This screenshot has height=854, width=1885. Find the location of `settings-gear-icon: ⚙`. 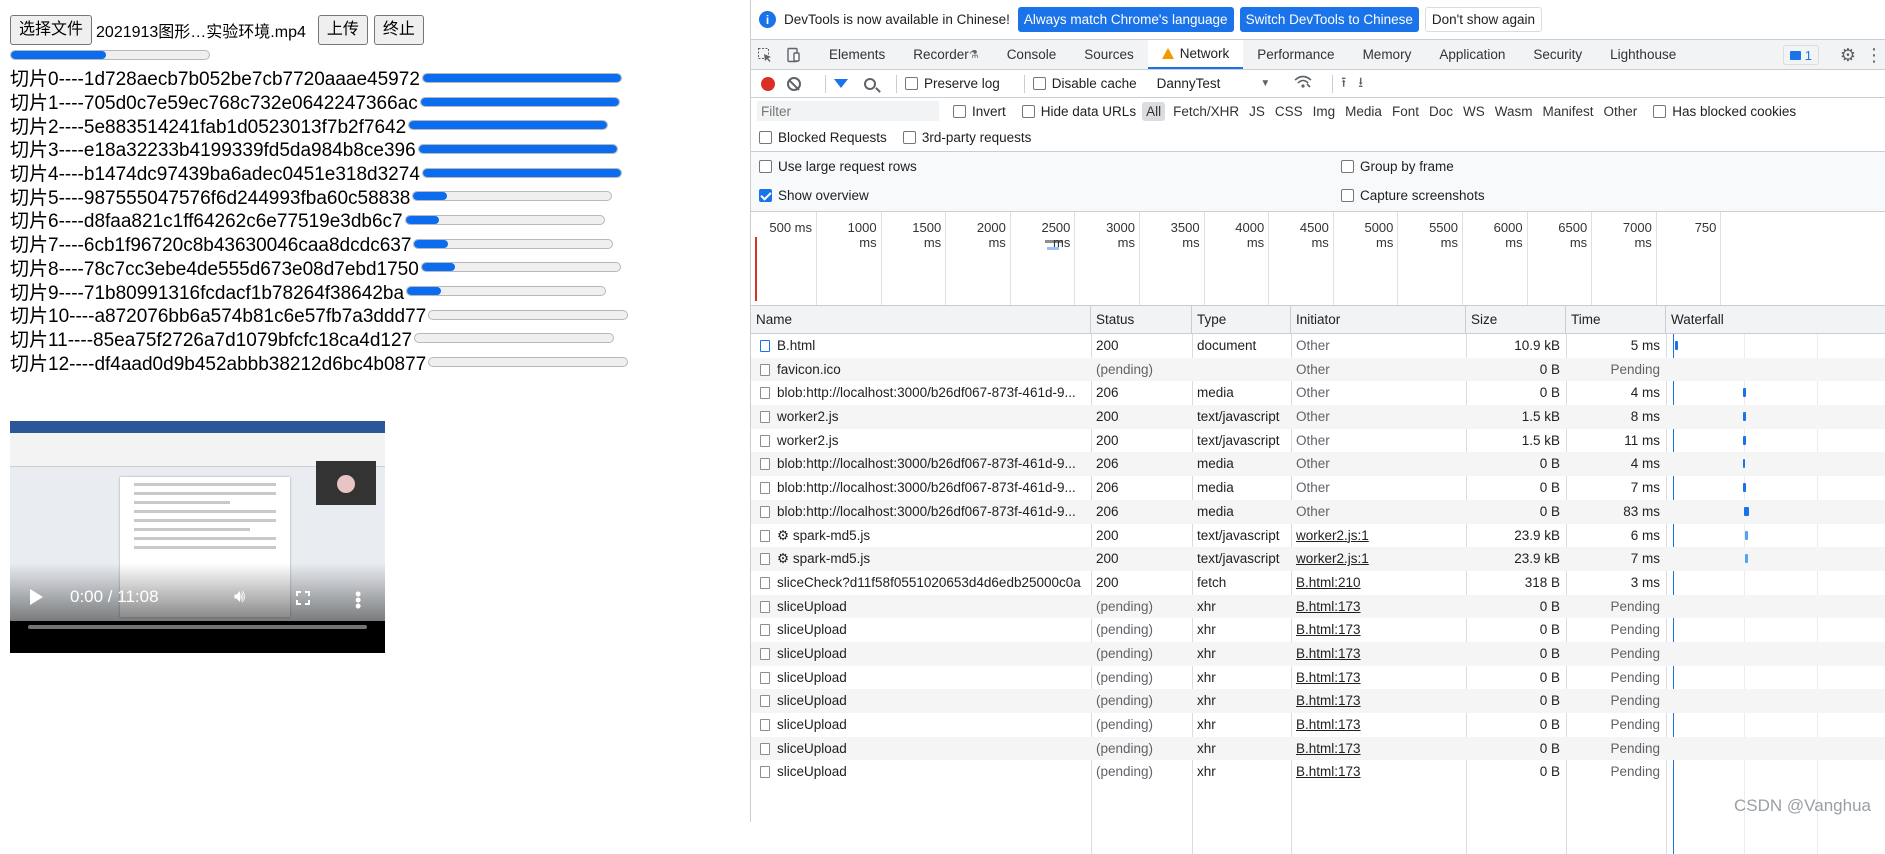

settings-gear-icon: ⚙ is located at coordinates (1848, 55).